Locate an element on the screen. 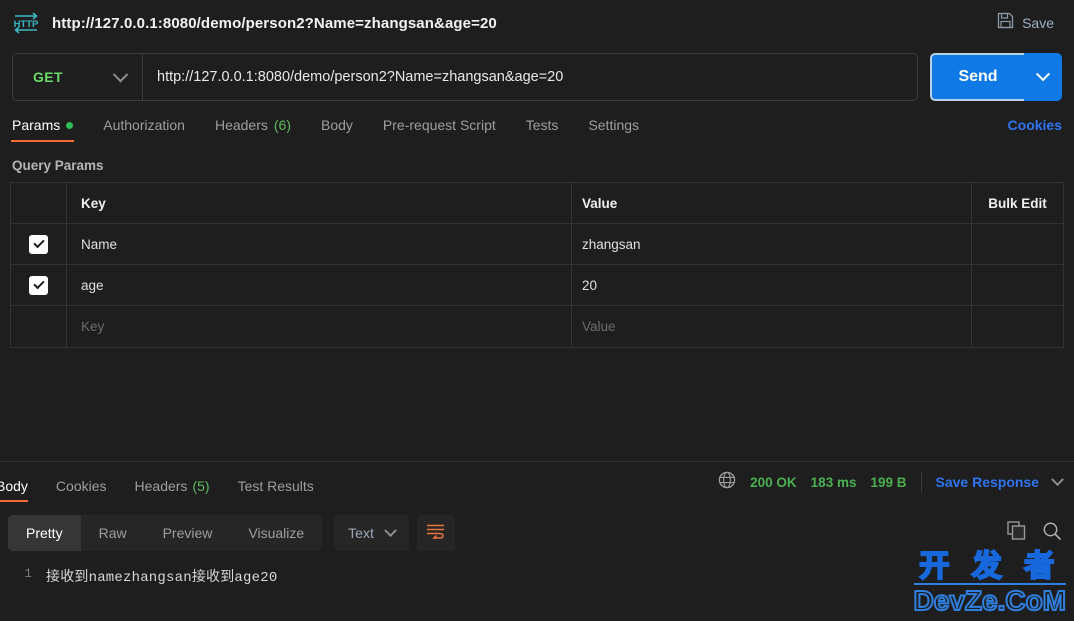 The image size is (1074, 621). params-modified-dot-icon is located at coordinates (70, 125).